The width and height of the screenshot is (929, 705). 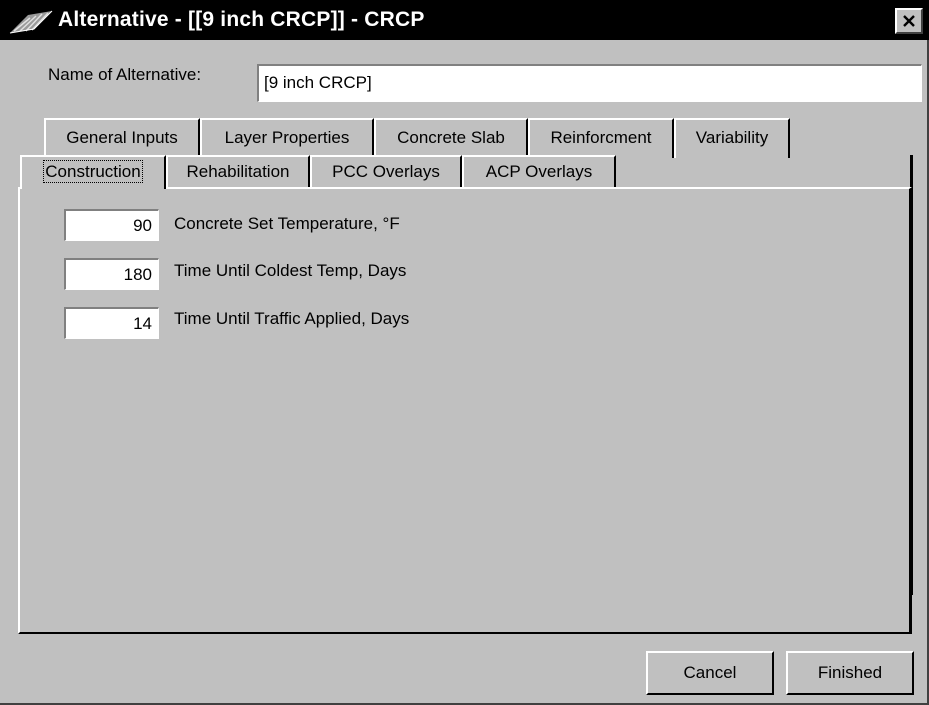 I want to click on concrete-set-temperature-input: 90, so click(x=111, y=225).